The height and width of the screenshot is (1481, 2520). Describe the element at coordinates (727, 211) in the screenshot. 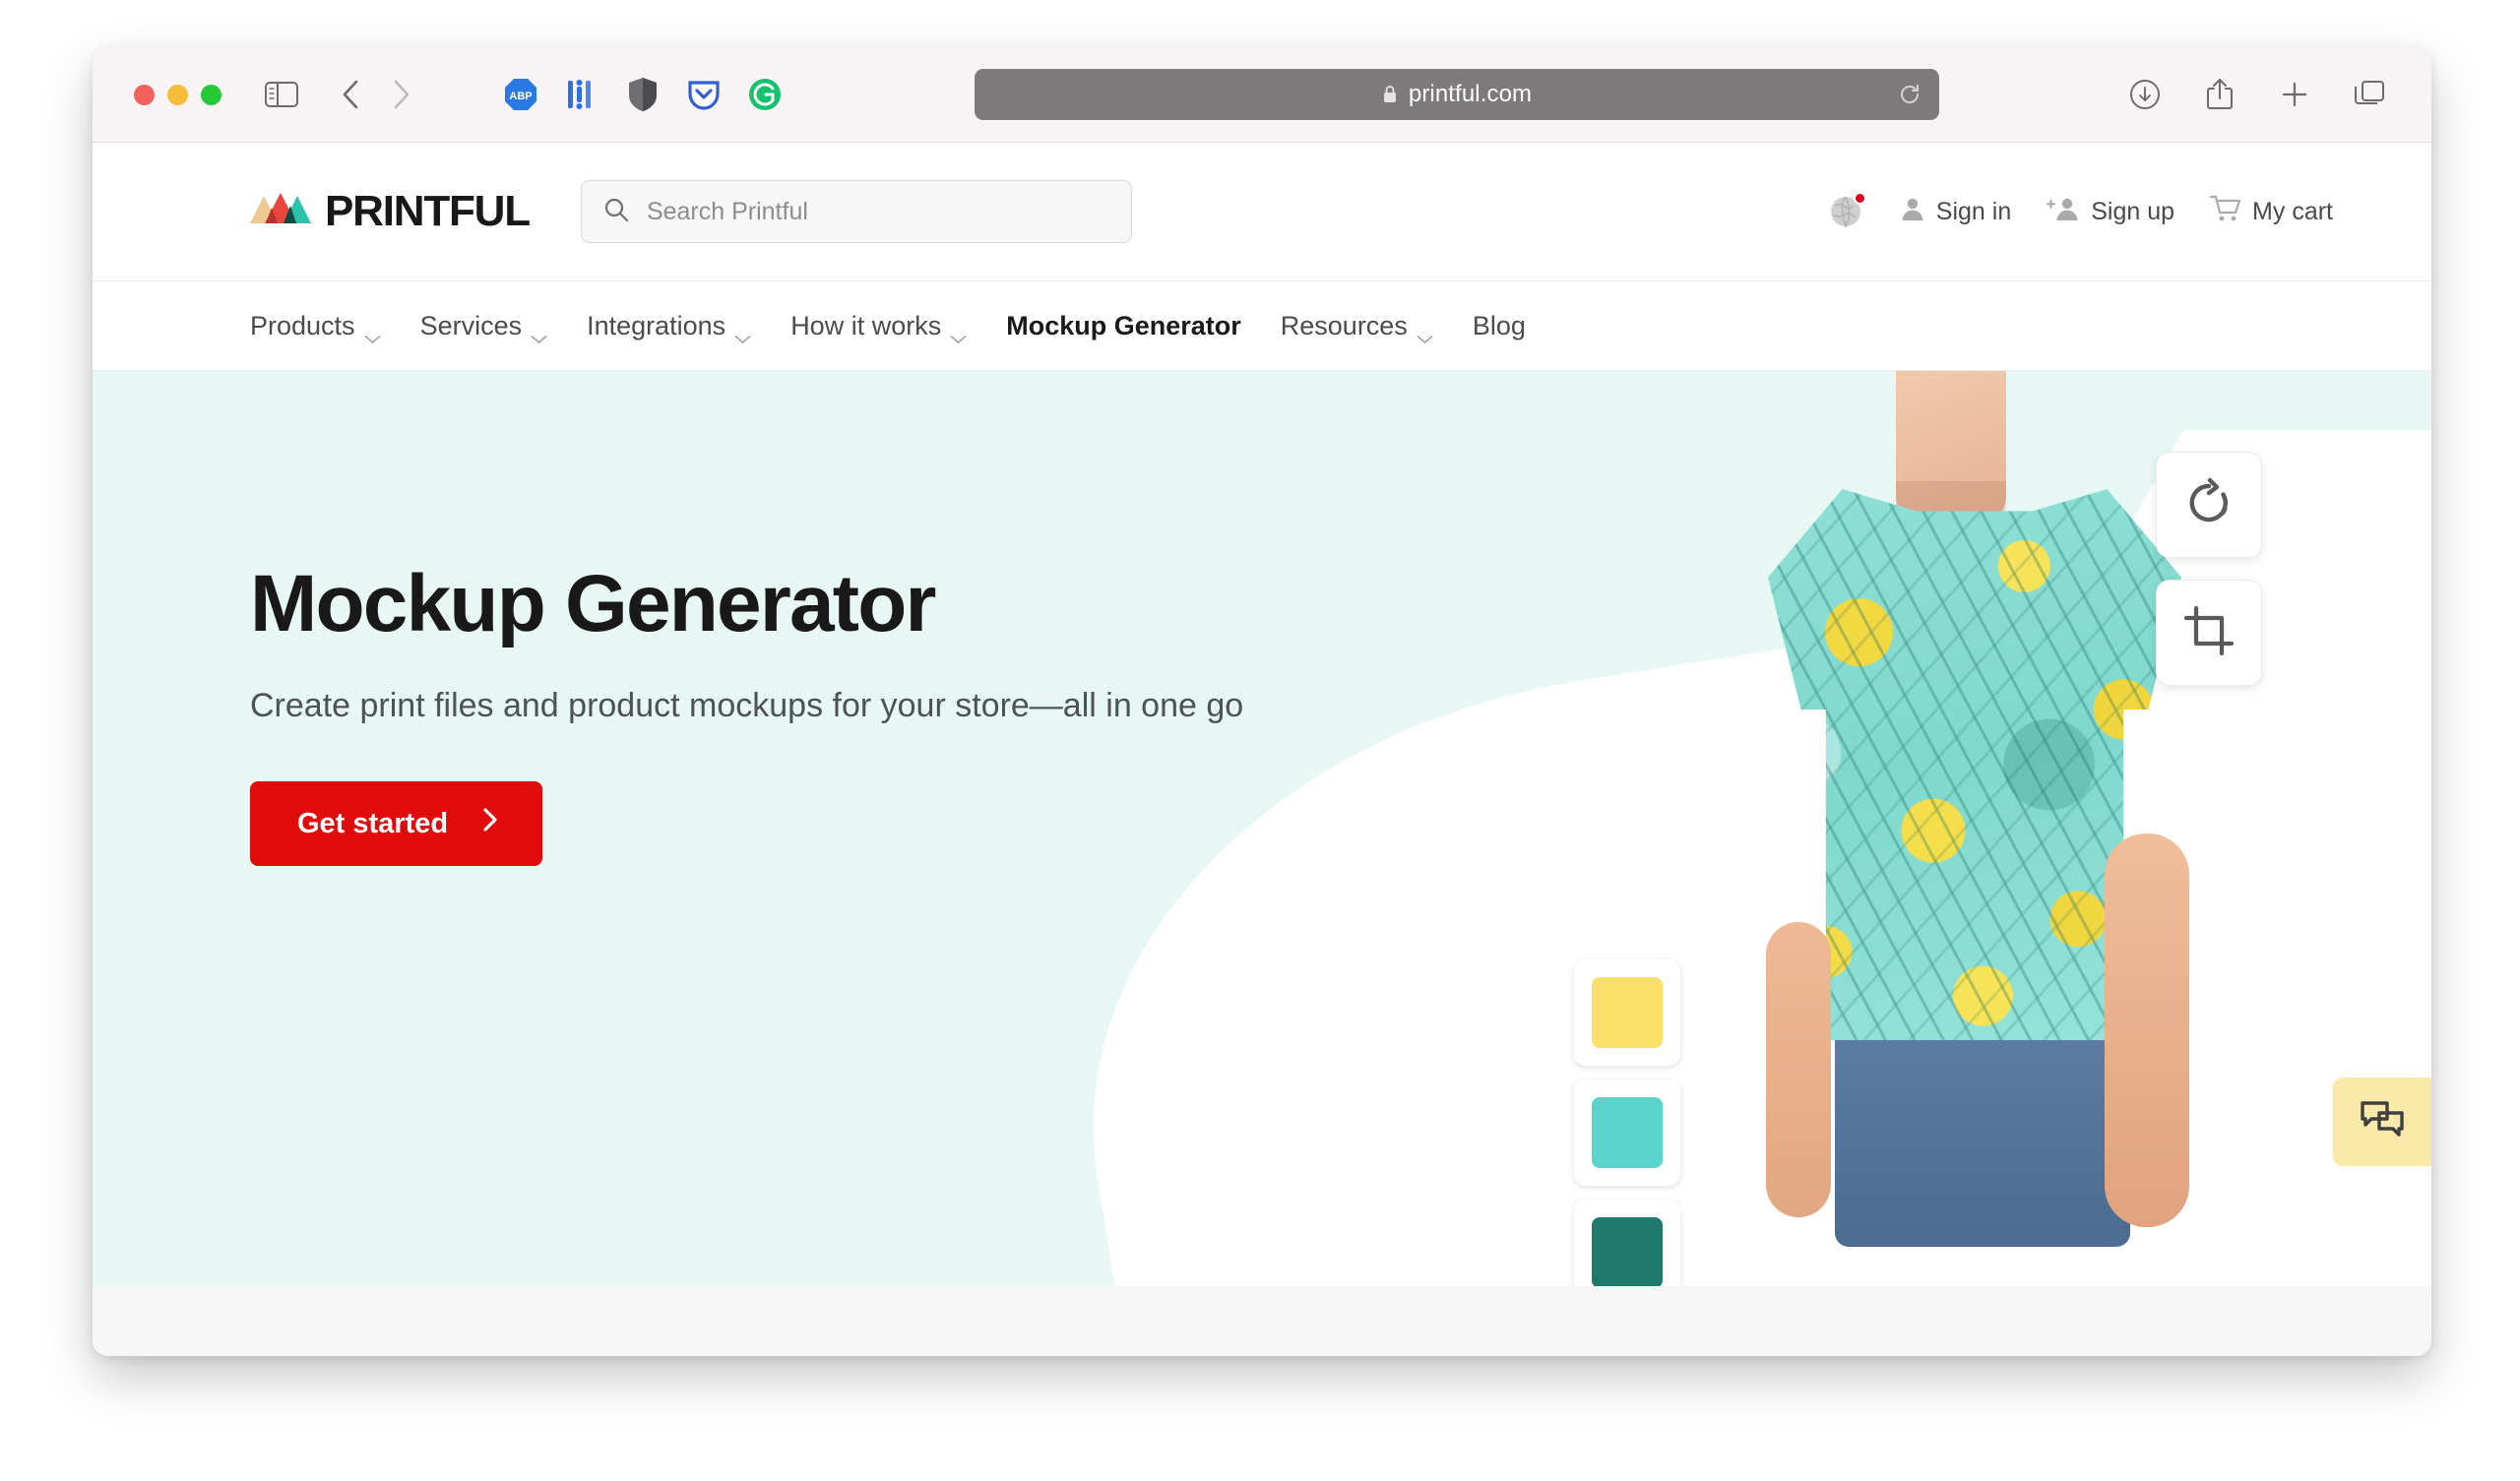

I see `search-placeholder: Search Printful` at that location.